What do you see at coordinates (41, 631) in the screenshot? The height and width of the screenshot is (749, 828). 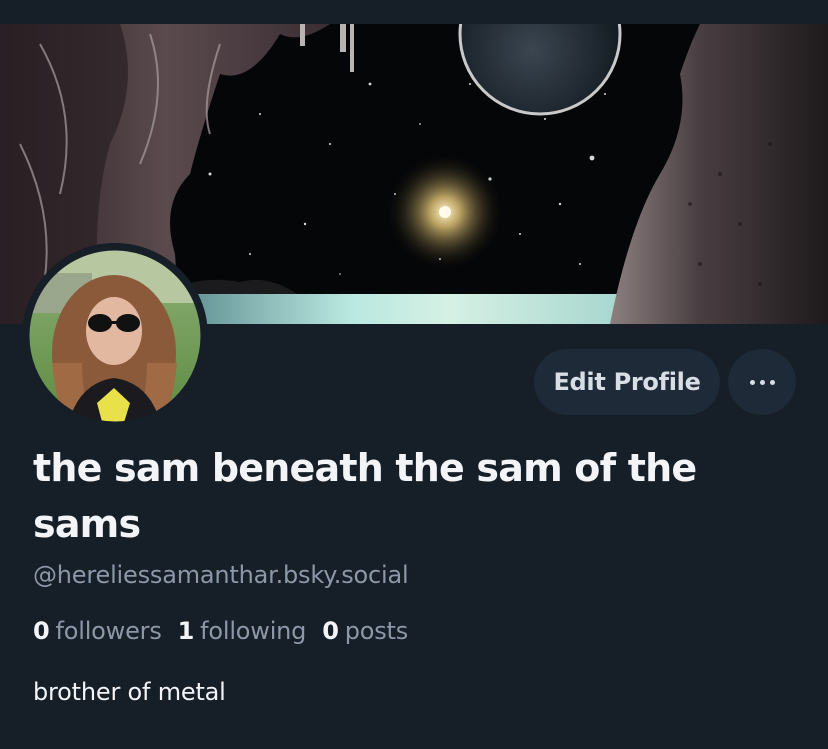 I see `followers-count: 0` at bounding box center [41, 631].